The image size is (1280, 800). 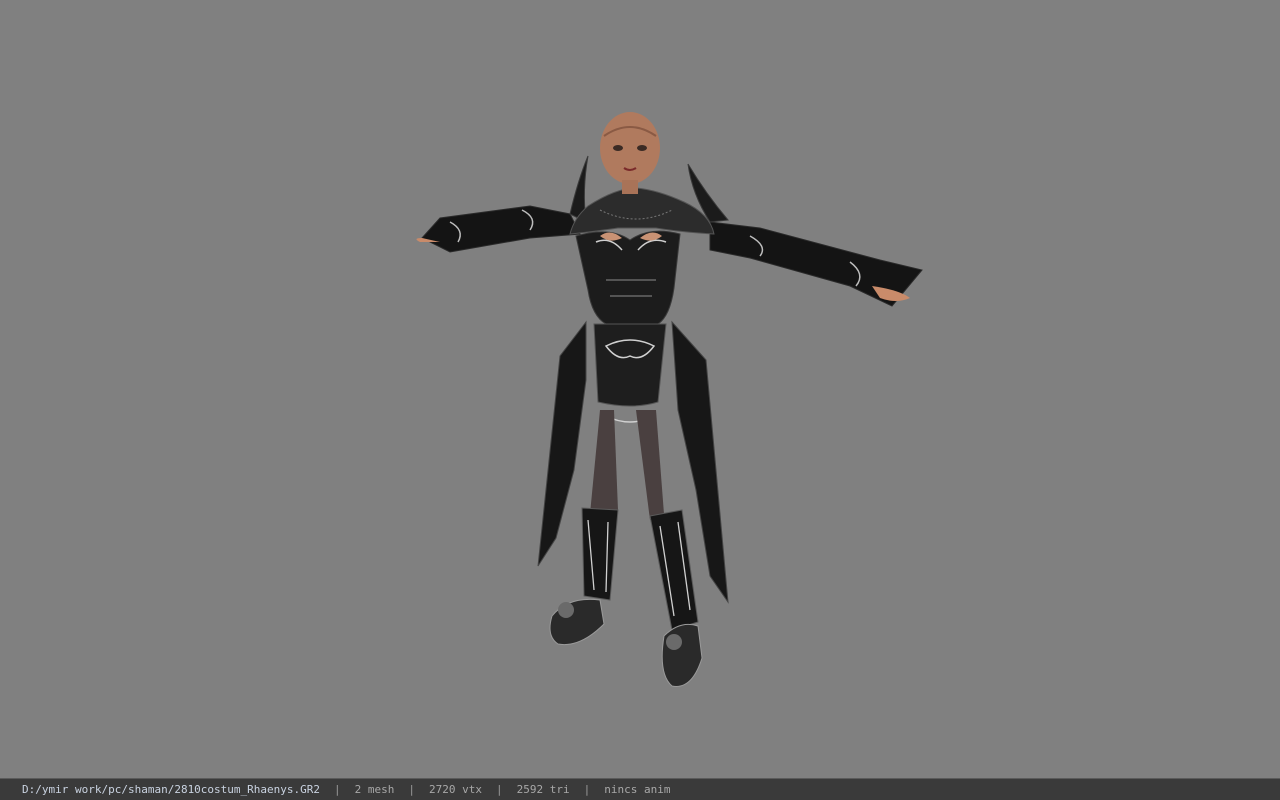 I want to click on anim-status-label: nincs anim, so click(x=637, y=789).